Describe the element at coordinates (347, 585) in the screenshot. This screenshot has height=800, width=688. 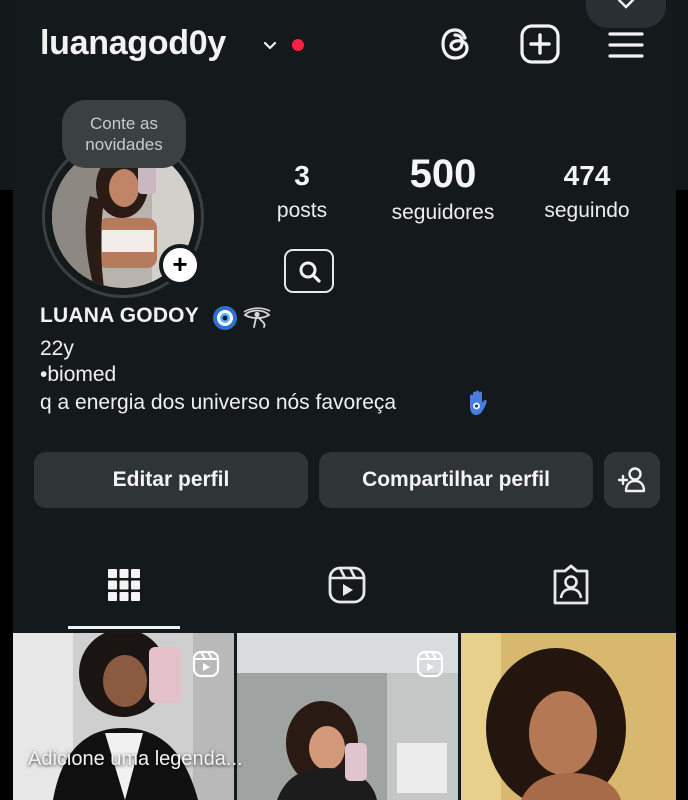
I see `reels-icon` at that location.